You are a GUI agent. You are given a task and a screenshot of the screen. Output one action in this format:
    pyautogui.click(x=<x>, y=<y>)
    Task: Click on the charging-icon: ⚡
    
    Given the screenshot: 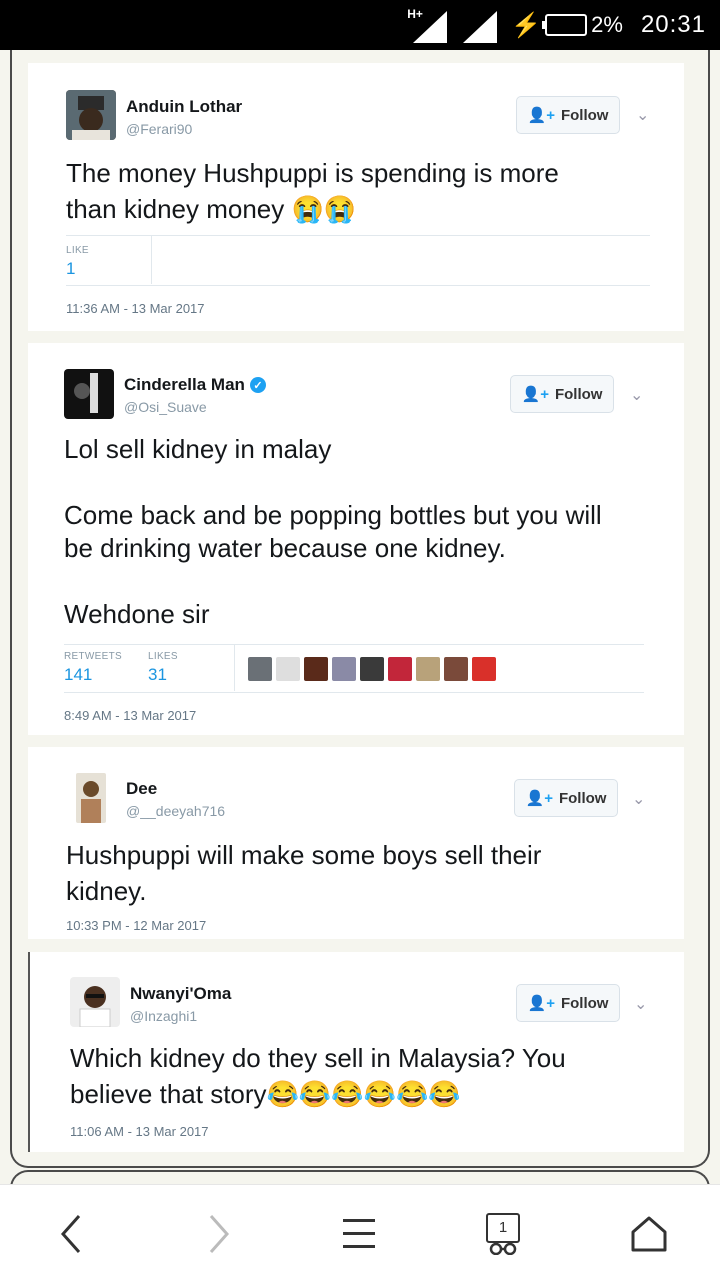 What is the action you would take?
    pyautogui.click(x=526, y=25)
    